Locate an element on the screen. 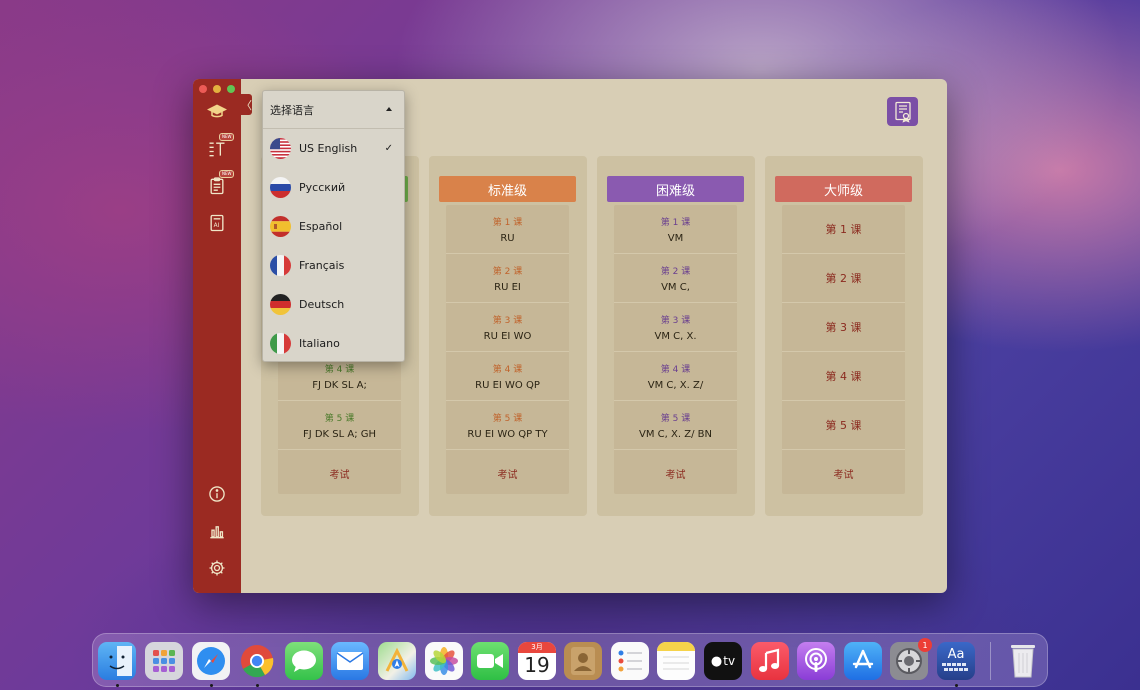 This screenshot has width=1140, height=690. lesson-item: 第 1 课 is located at coordinates (843, 229).